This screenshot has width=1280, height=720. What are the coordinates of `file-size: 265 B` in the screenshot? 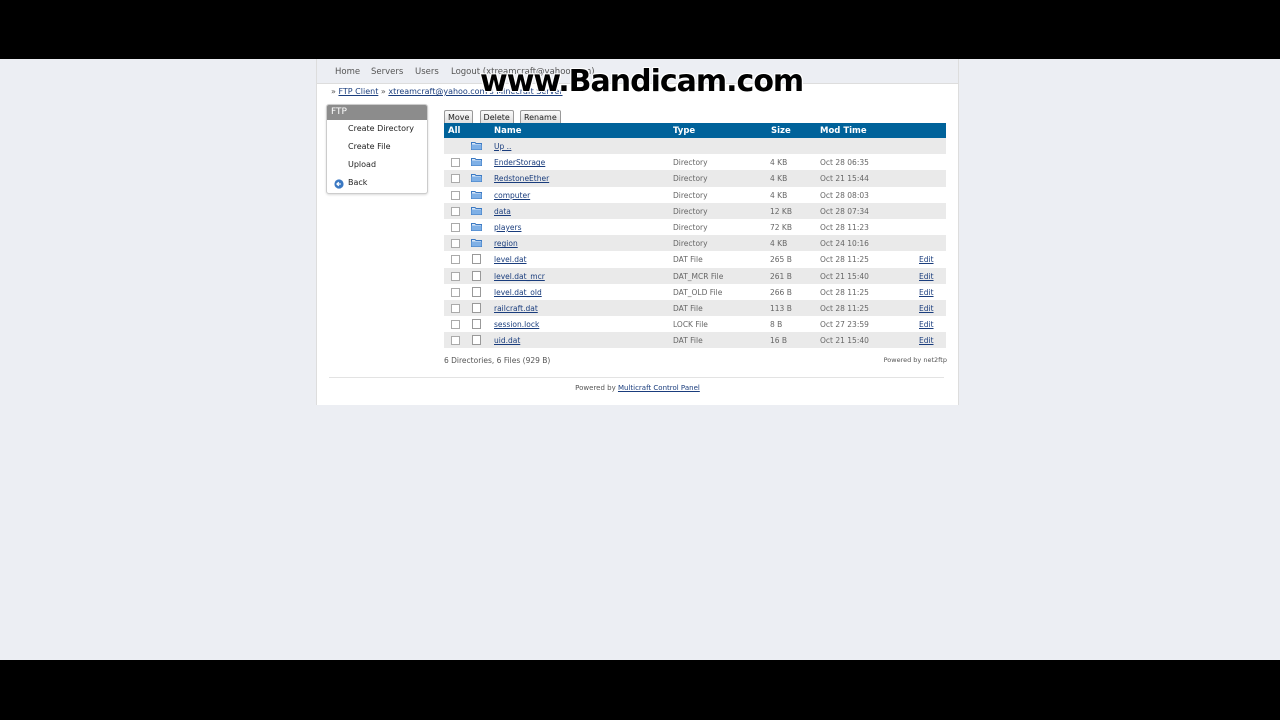 It's located at (781, 260).